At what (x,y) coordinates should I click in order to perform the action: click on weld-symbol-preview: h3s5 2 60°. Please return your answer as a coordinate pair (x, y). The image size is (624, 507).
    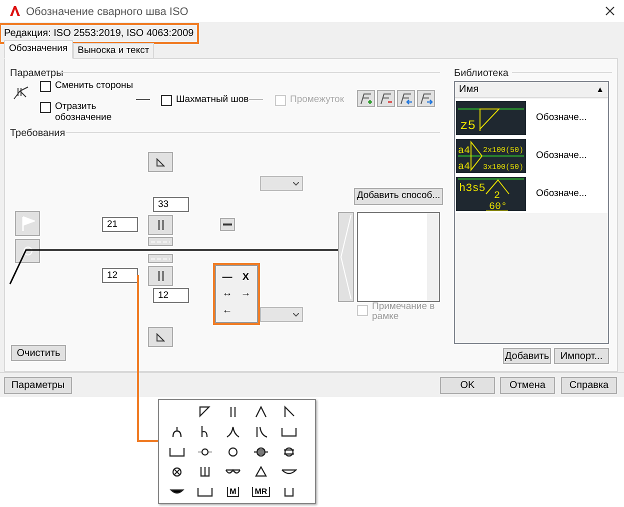
    Looking at the image, I should click on (491, 194).